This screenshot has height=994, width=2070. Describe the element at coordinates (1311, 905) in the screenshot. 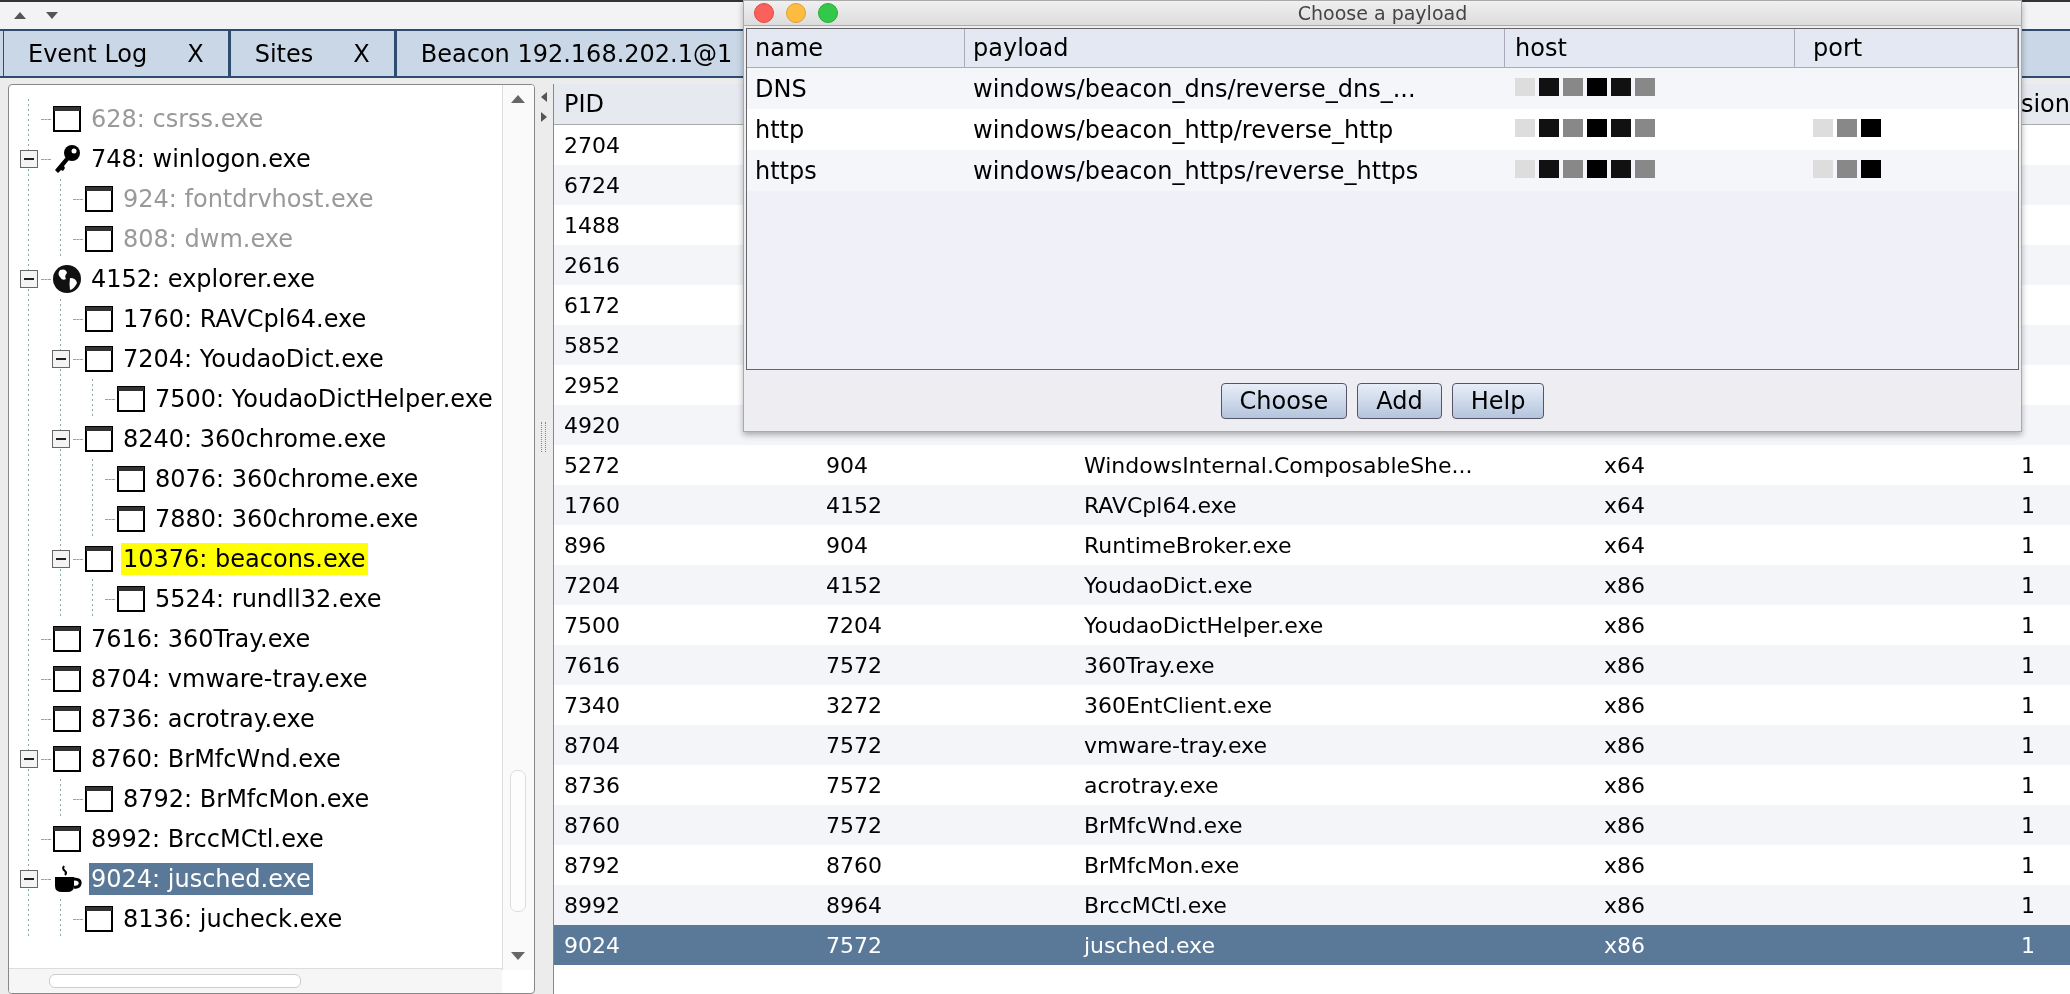

I see `table-row: 8992 8964 BrccMCtl.exe x86 1` at that location.